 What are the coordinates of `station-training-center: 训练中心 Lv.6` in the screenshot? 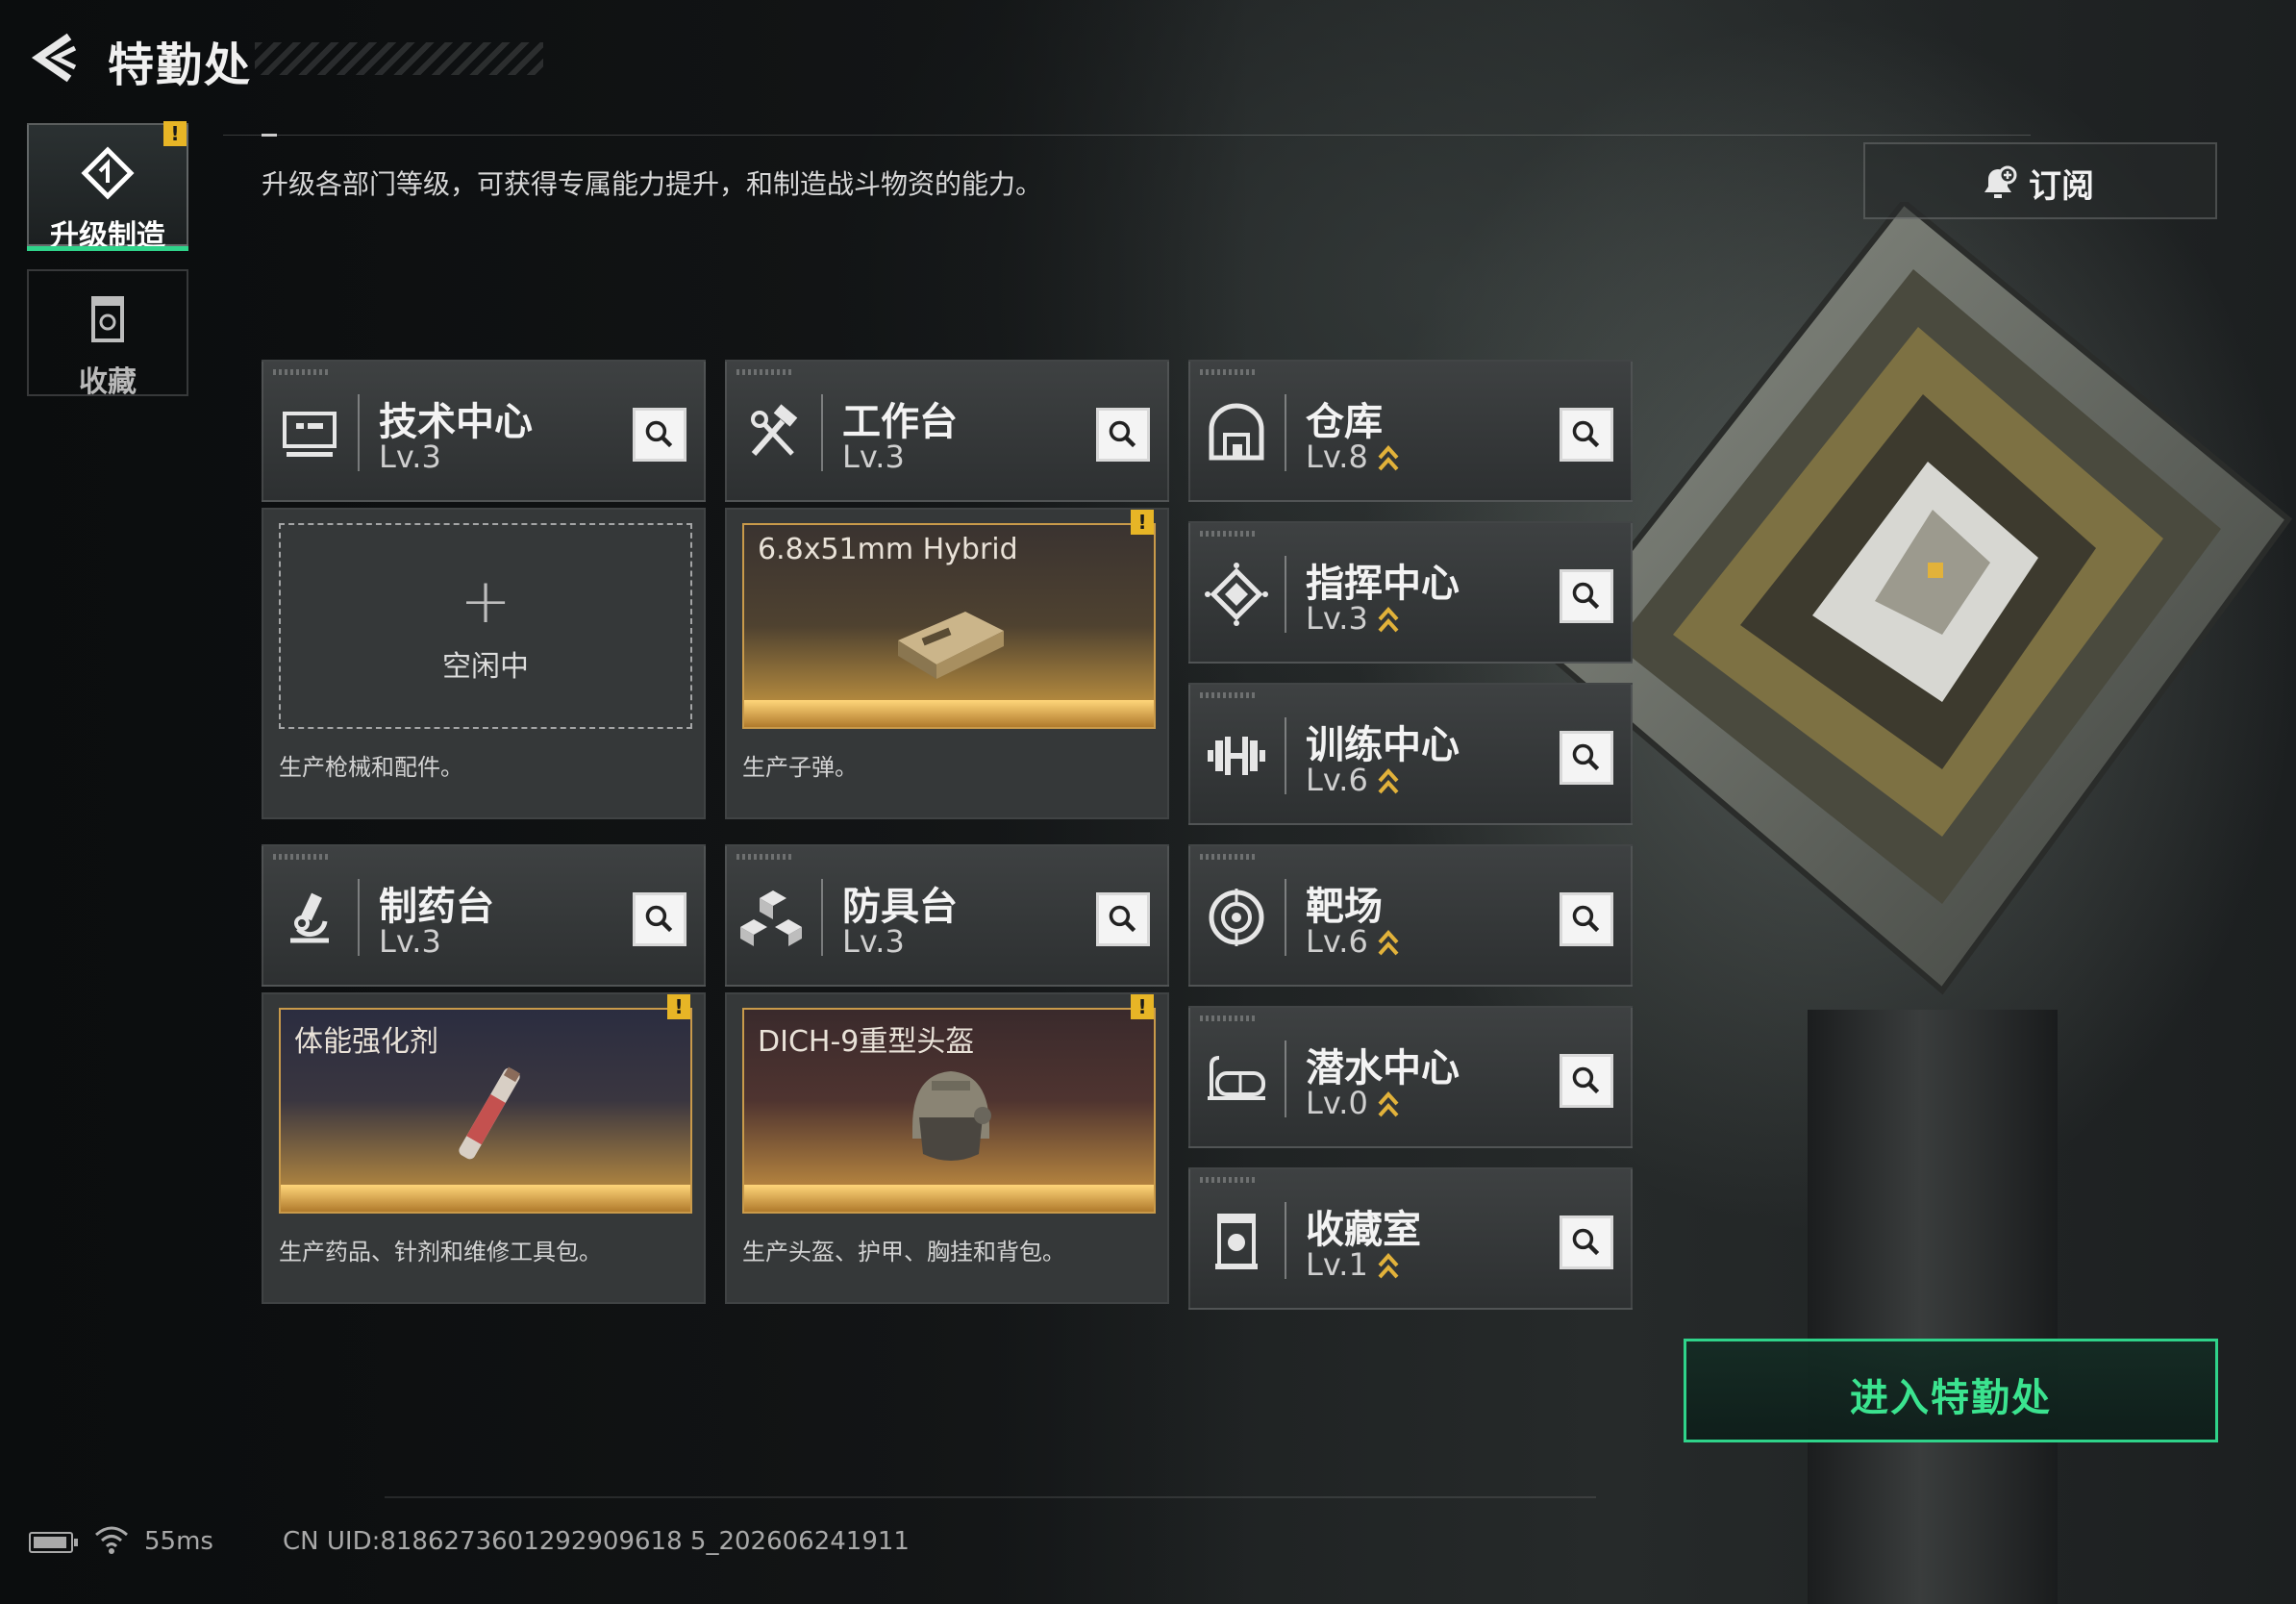 It's located at (1410, 754).